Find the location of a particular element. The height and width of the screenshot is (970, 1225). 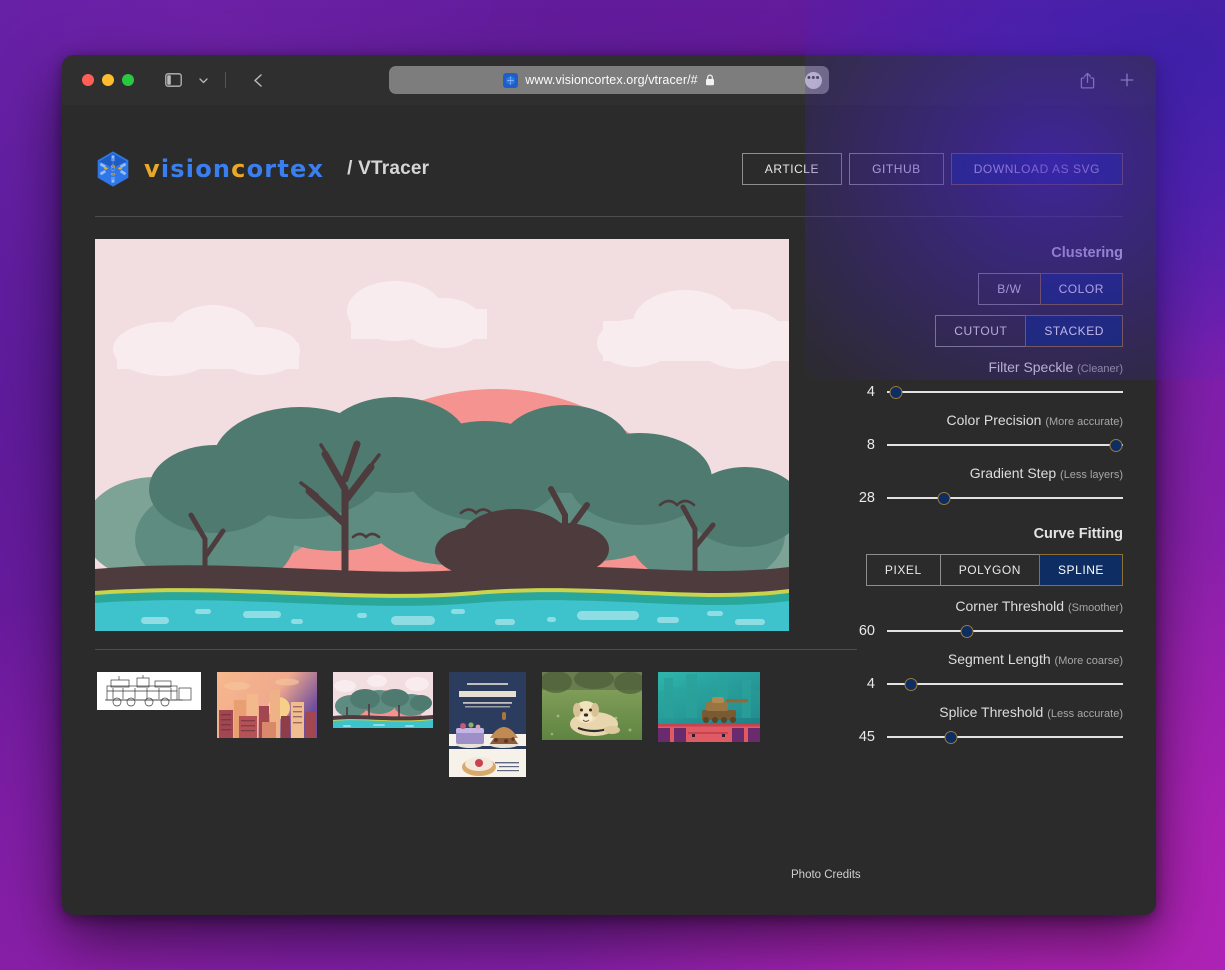

thumbnail-dessert-poster is located at coordinates (487, 724).